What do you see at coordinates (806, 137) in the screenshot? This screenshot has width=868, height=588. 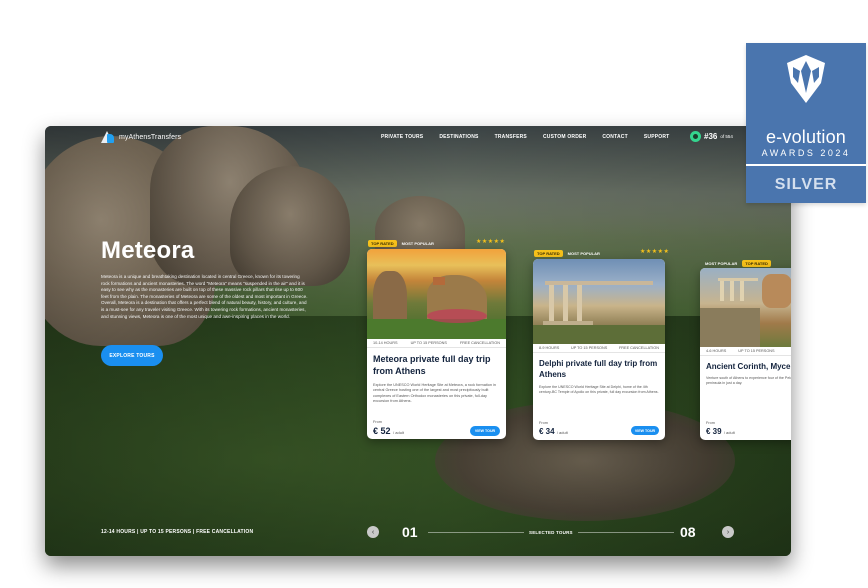 I see `award-title: e-volution` at bounding box center [806, 137].